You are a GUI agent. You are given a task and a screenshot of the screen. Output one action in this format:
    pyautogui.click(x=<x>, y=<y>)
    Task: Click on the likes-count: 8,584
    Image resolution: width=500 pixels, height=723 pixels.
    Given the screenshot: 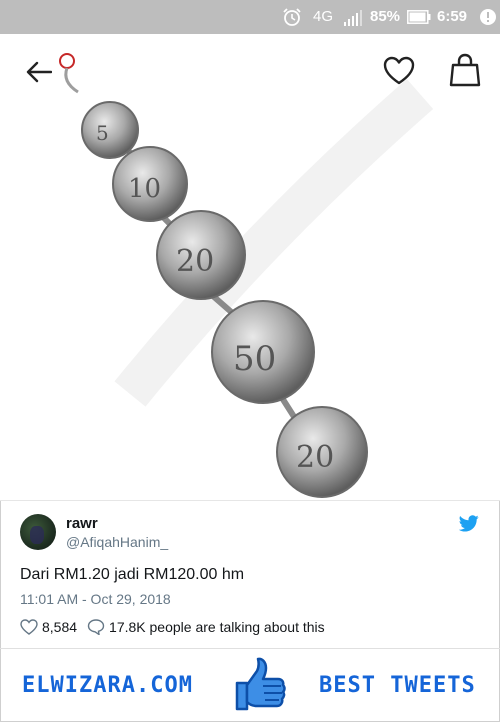 What is the action you would take?
    pyautogui.click(x=60, y=627)
    